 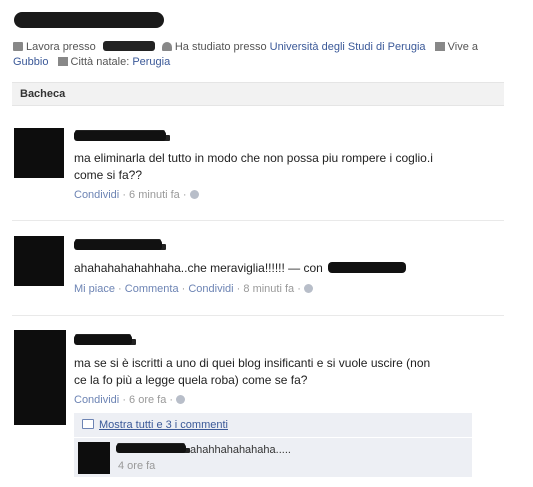 I want to click on graduation-cap-icon, so click(x=166, y=46).